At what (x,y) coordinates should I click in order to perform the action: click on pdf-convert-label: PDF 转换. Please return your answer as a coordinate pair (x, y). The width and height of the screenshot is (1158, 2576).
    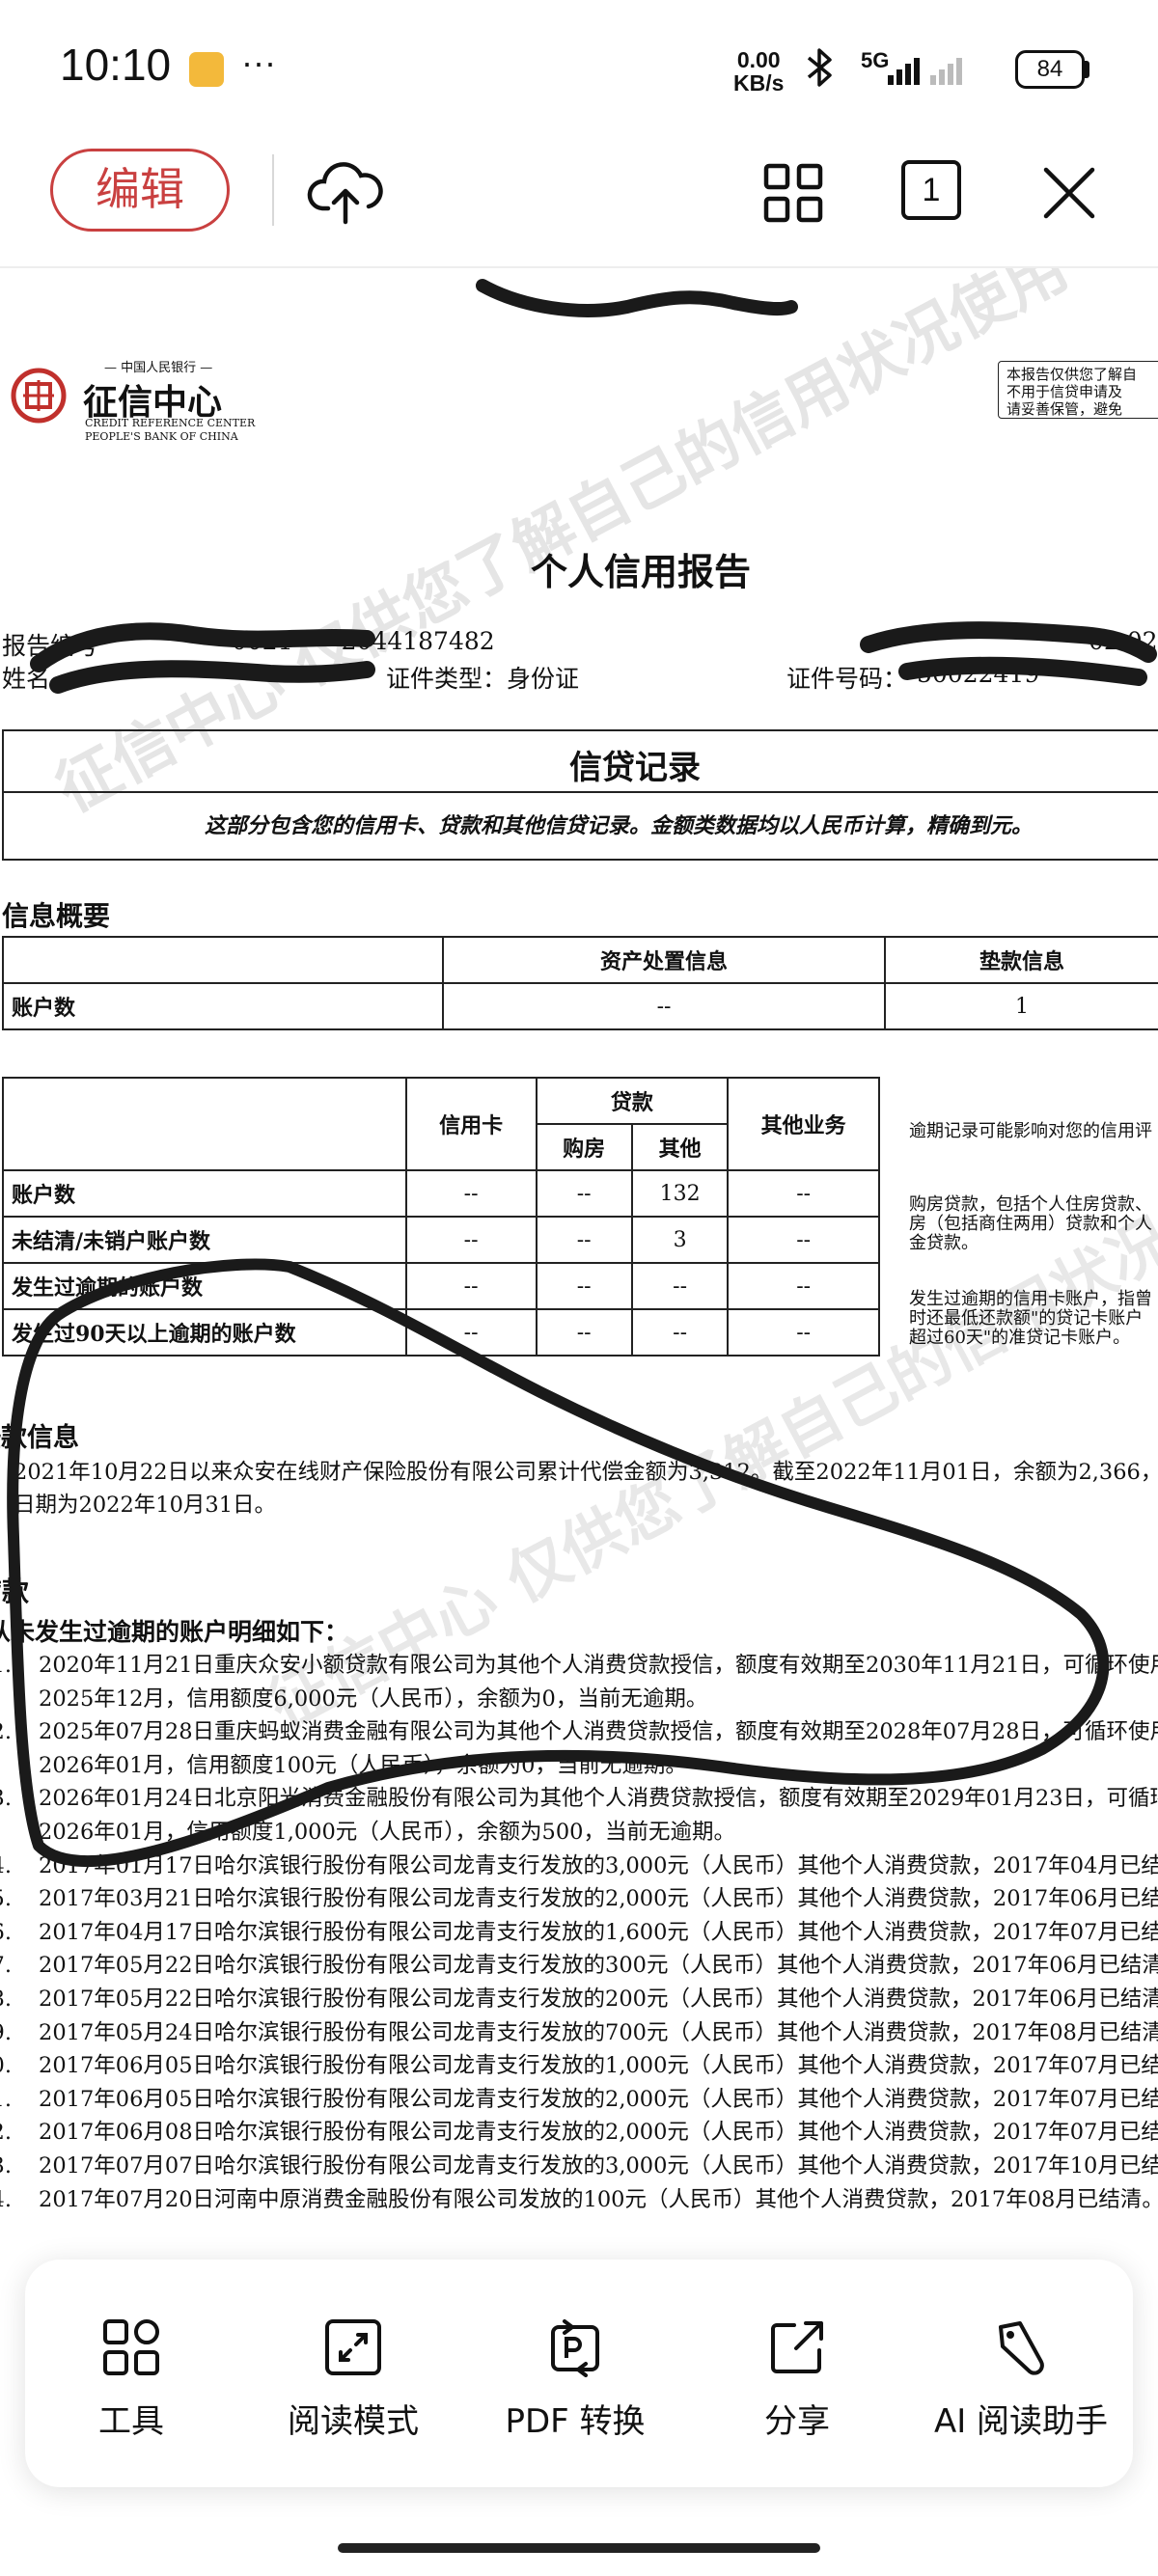
    Looking at the image, I should click on (575, 2421).